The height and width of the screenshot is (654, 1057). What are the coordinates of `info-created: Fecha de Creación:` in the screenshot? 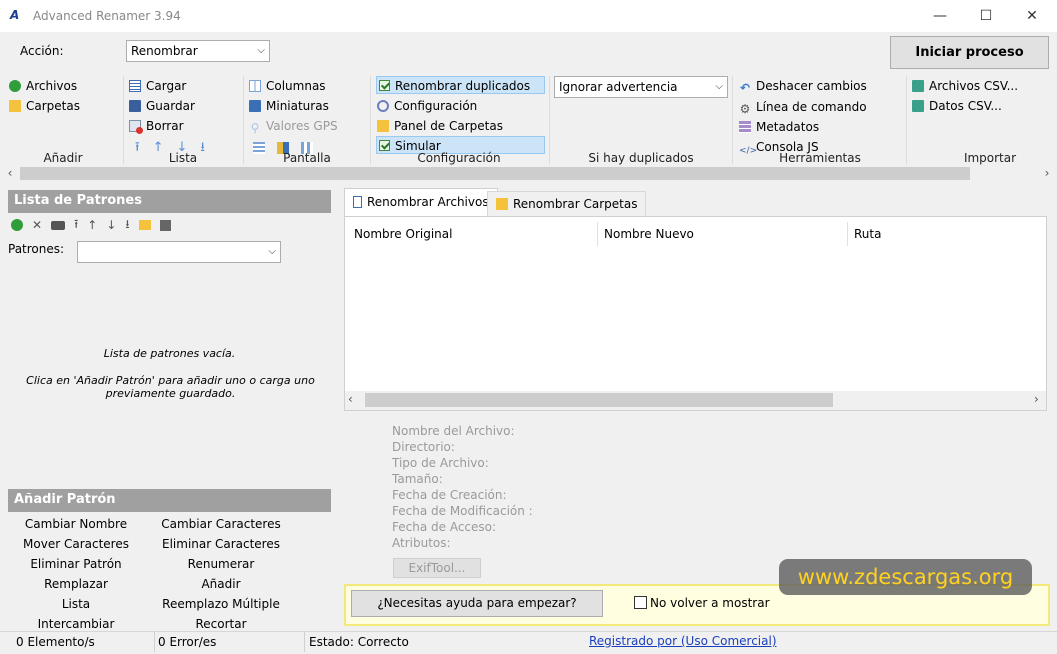 It's located at (449, 495).